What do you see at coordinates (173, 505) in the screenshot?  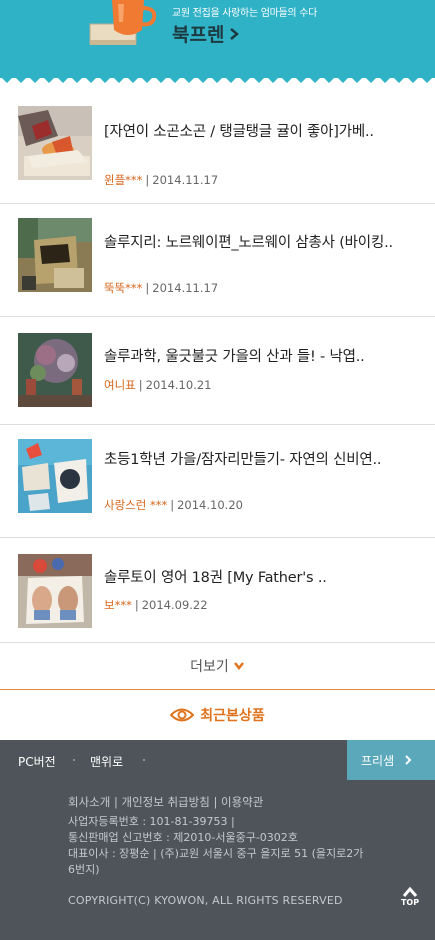 I see `post-meta: 사랑스런 *** | 2014.10.20` at bounding box center [173, 505].